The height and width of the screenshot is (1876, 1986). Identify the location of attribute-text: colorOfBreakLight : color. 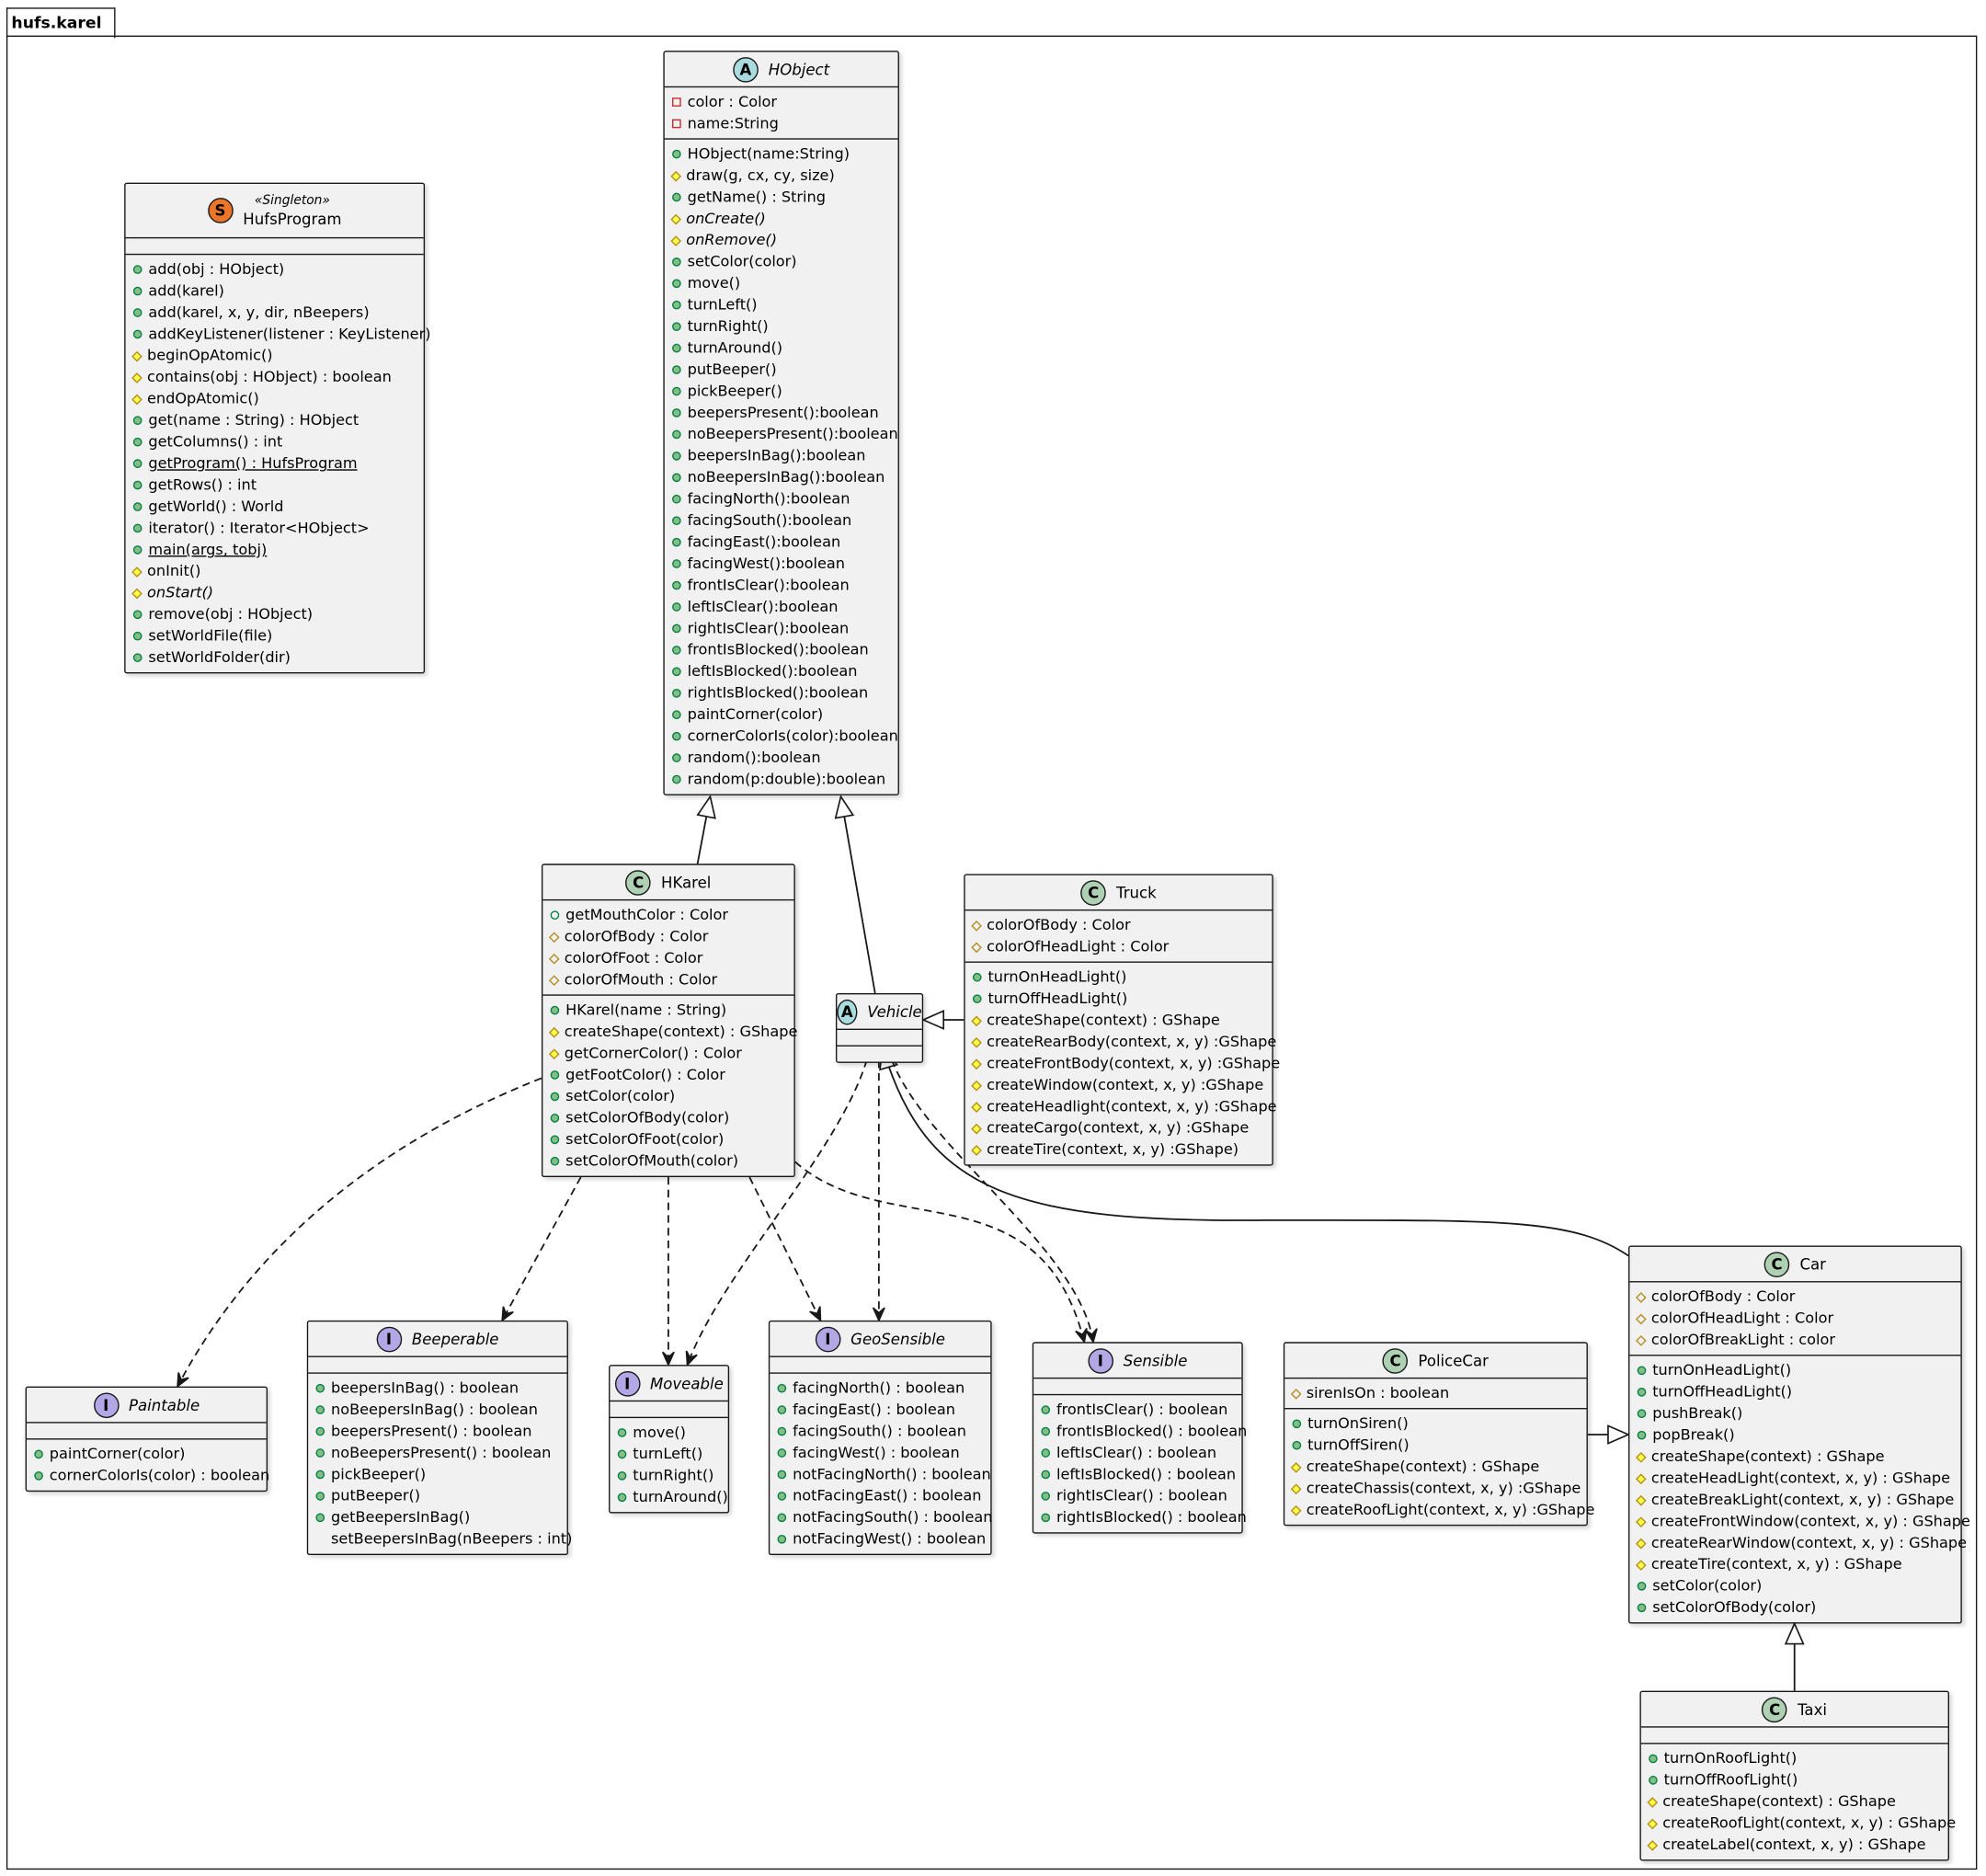
(1743, 1339).